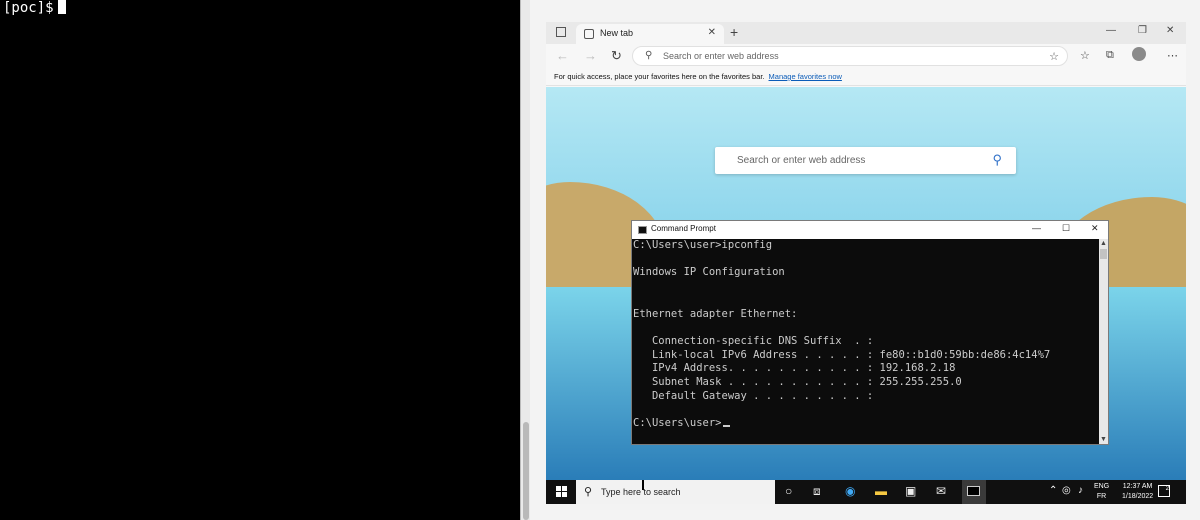 The width and height of the screenshot is (1200, 520). I want to click on taskbar-search-box: ⚲ Type here to search, so click(675, 492).